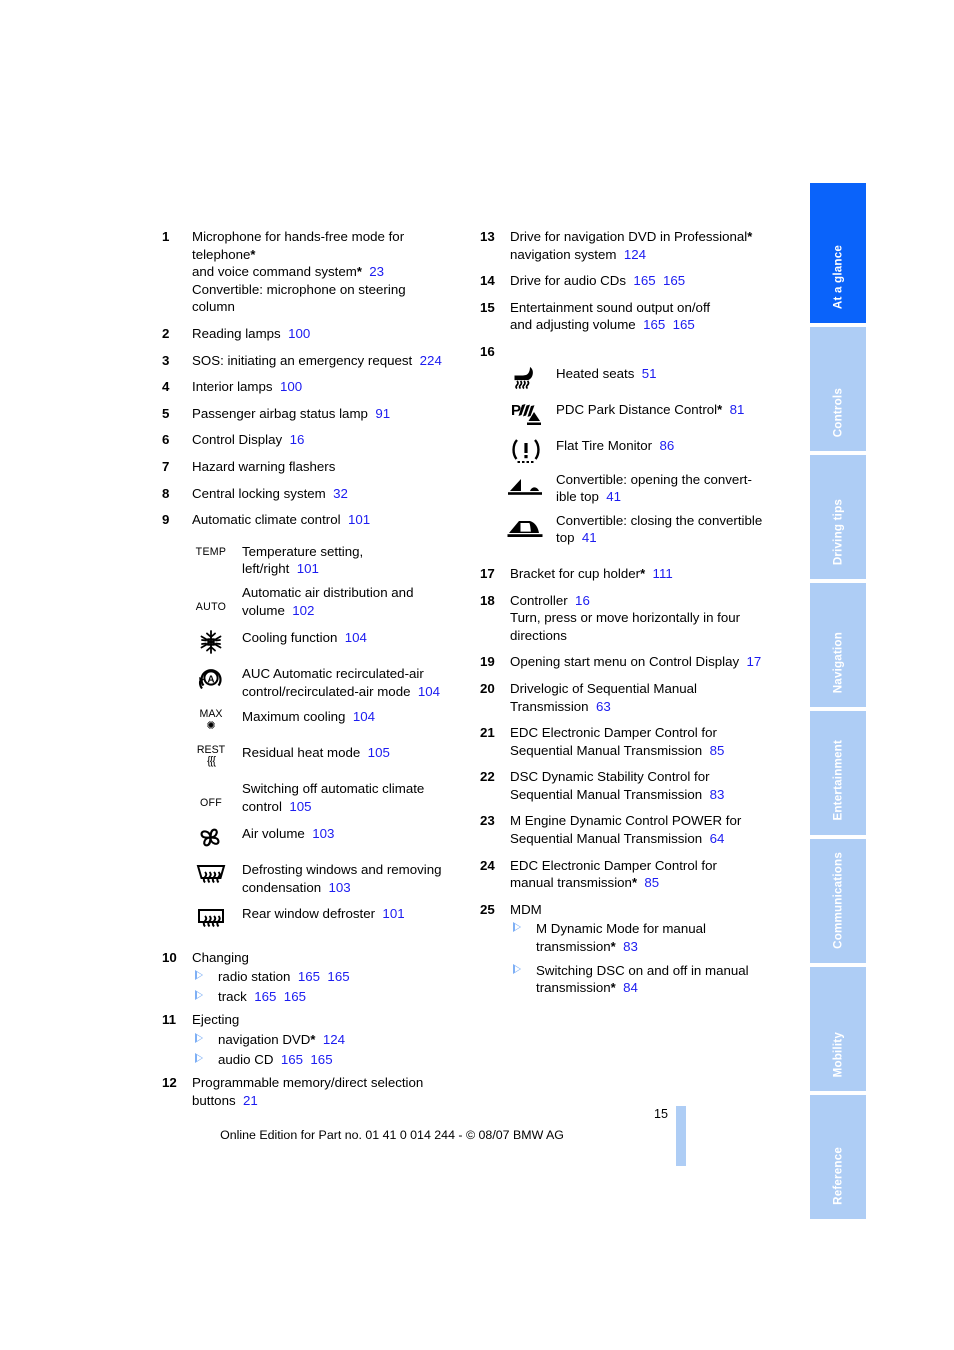  I want to click on item-text: Reading lamps 100, so click(251, 333).